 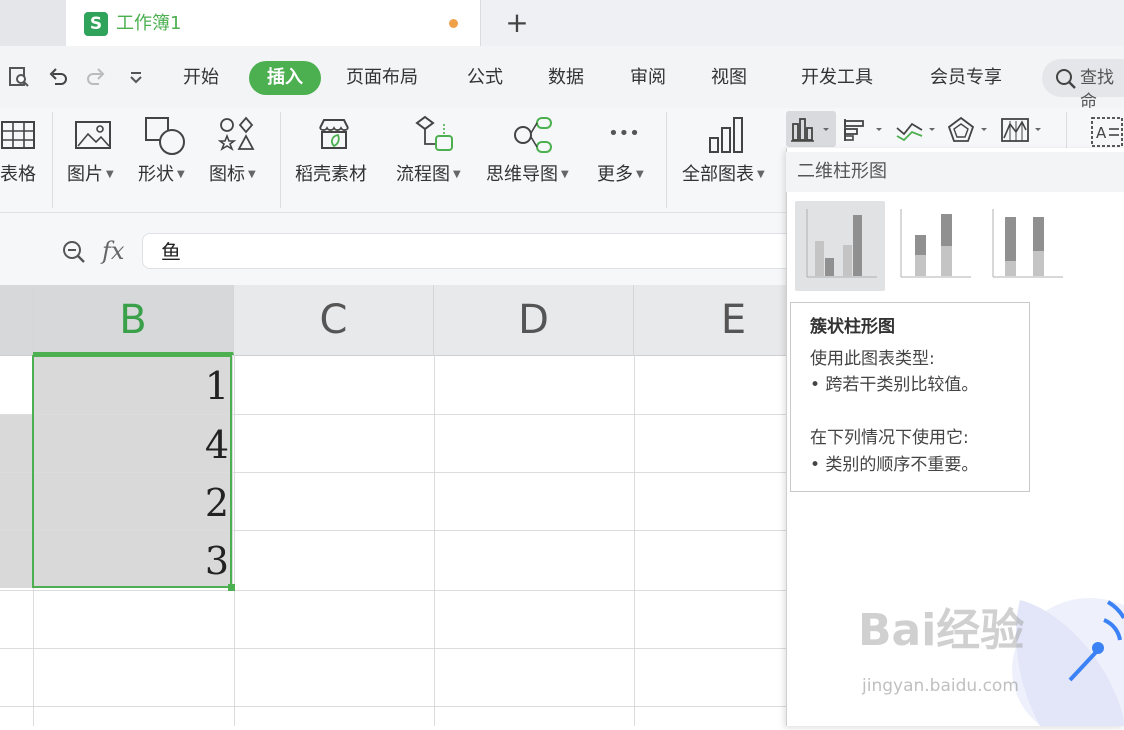 What do you see at coordinates (1097, 90) in the screenshot?
I see `search-label: 查找命` at bounding box center [1097, 90].